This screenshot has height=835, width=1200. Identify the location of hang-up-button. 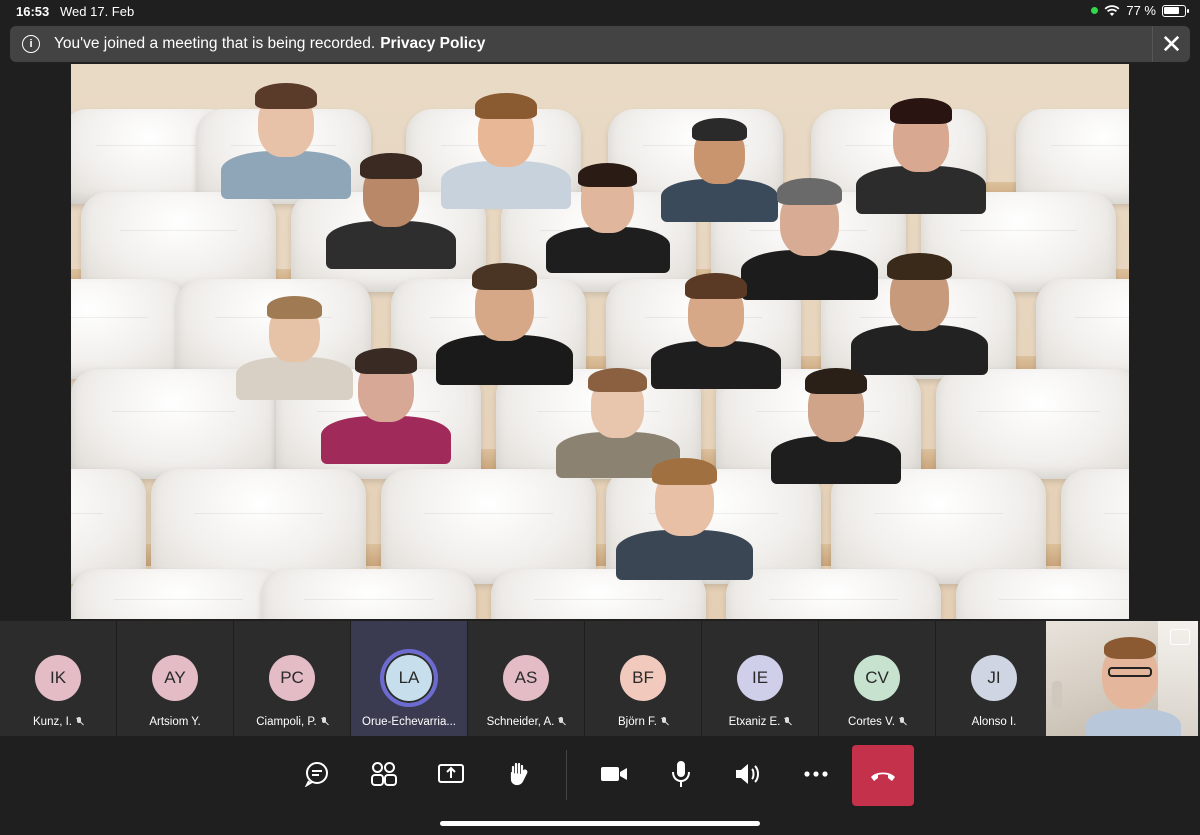
(883, 775).